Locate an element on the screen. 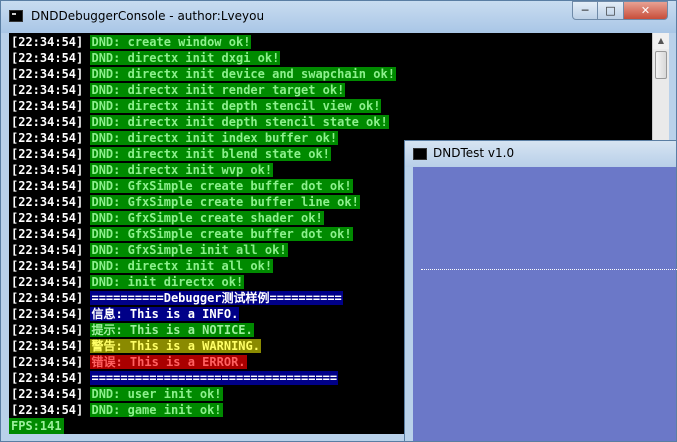 The width and height of the screenshot is (677, 442). log-line: [22:34:54] DND: directx init wvp ok! is located at coordinates (142, 170).